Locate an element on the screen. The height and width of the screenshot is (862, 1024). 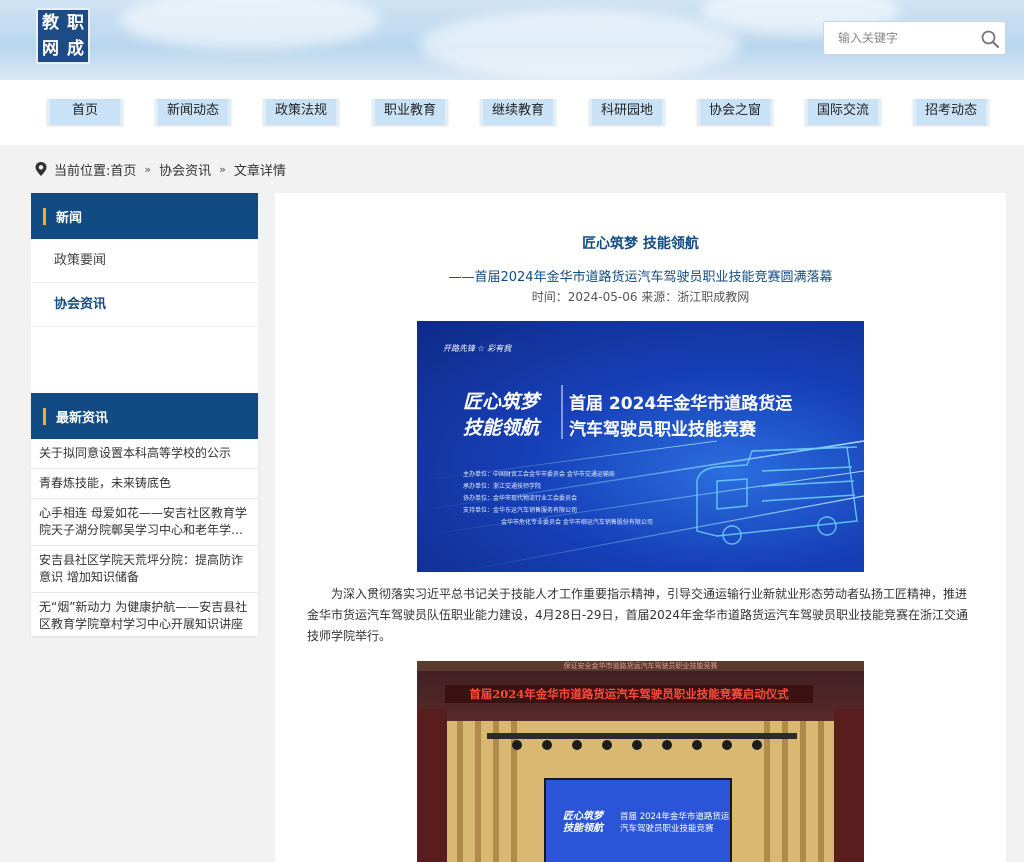
sidebar-news-panel: 新闻 政策要闻 协会资讯 is located at coordinates (144, 293).